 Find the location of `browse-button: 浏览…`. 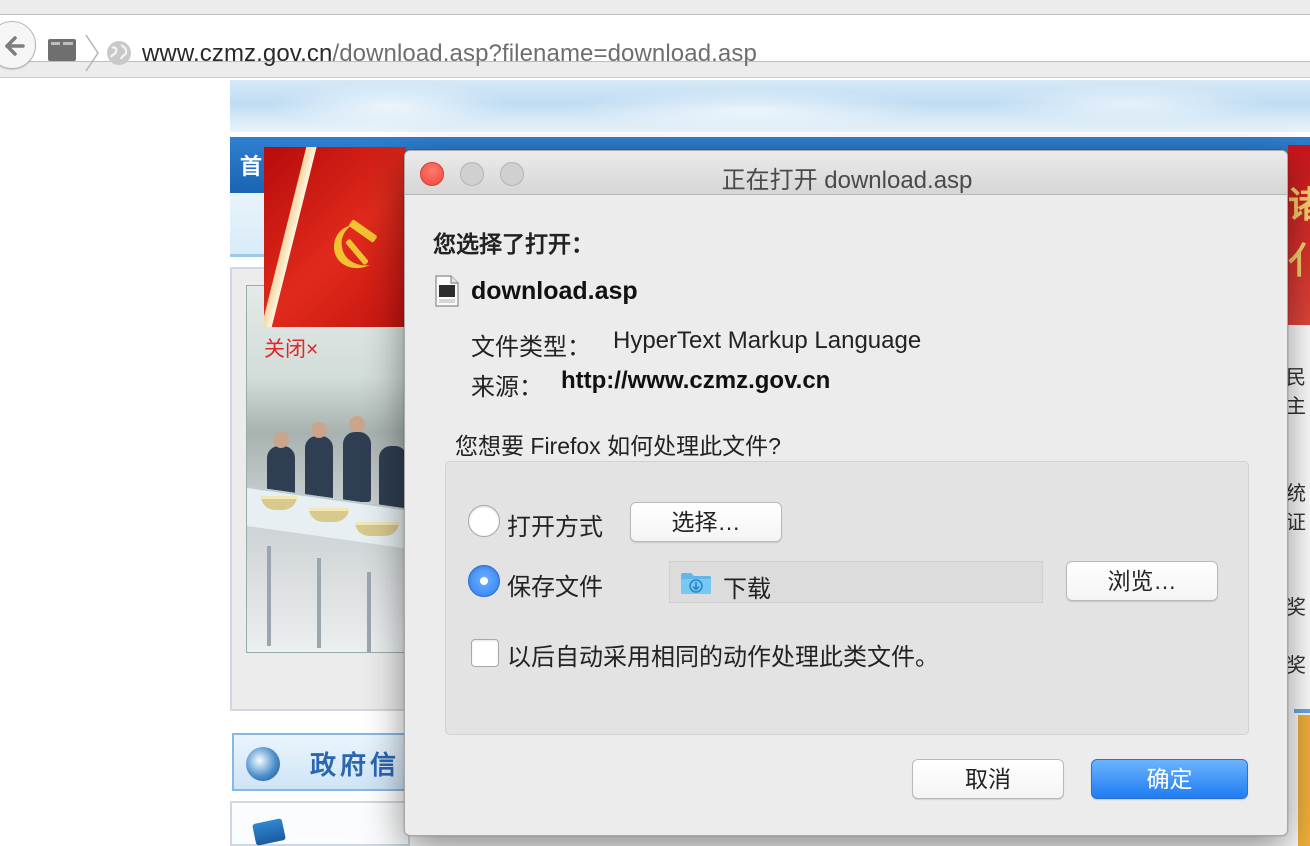

browse-button: 浏览… is located at coordinates (1142, 581).